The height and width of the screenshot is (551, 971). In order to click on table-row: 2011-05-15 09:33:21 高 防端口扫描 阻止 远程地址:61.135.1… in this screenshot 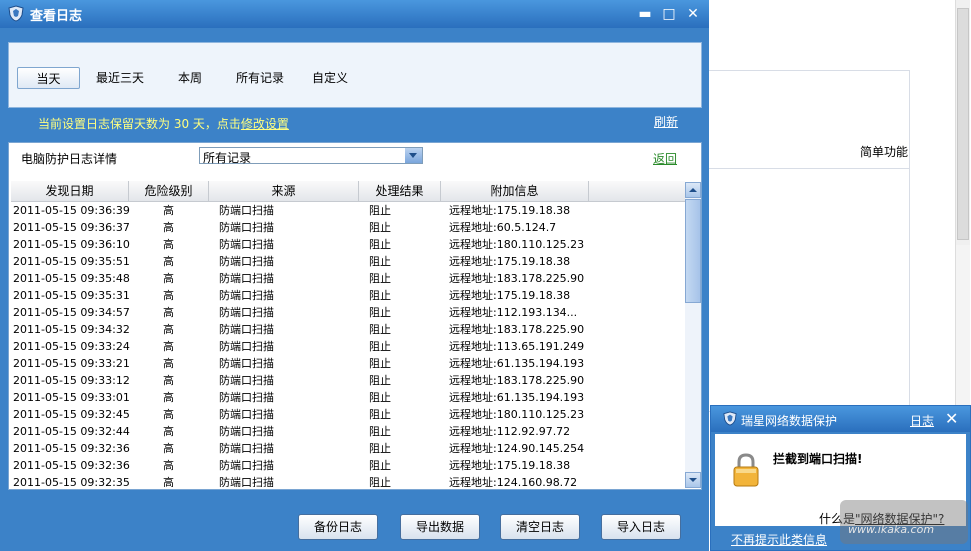, I will do `click(348, 363)`.